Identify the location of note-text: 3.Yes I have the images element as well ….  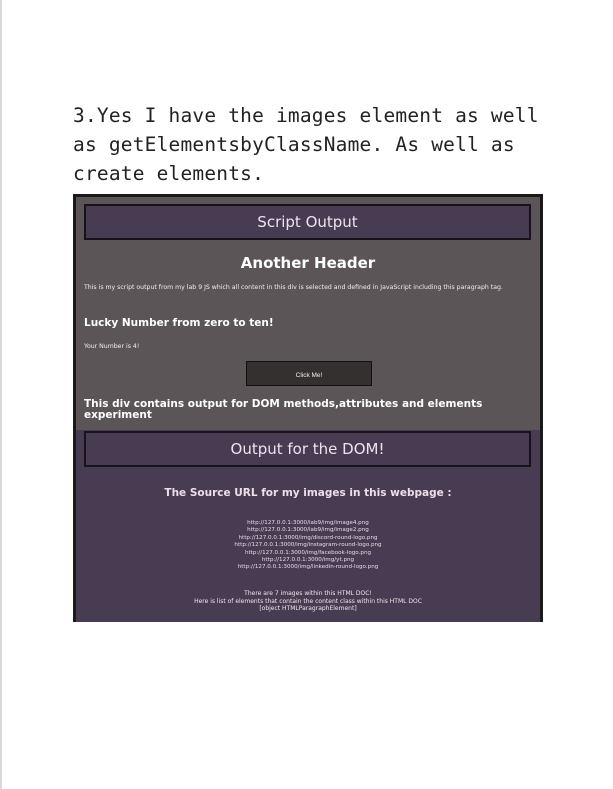
(306, 144).